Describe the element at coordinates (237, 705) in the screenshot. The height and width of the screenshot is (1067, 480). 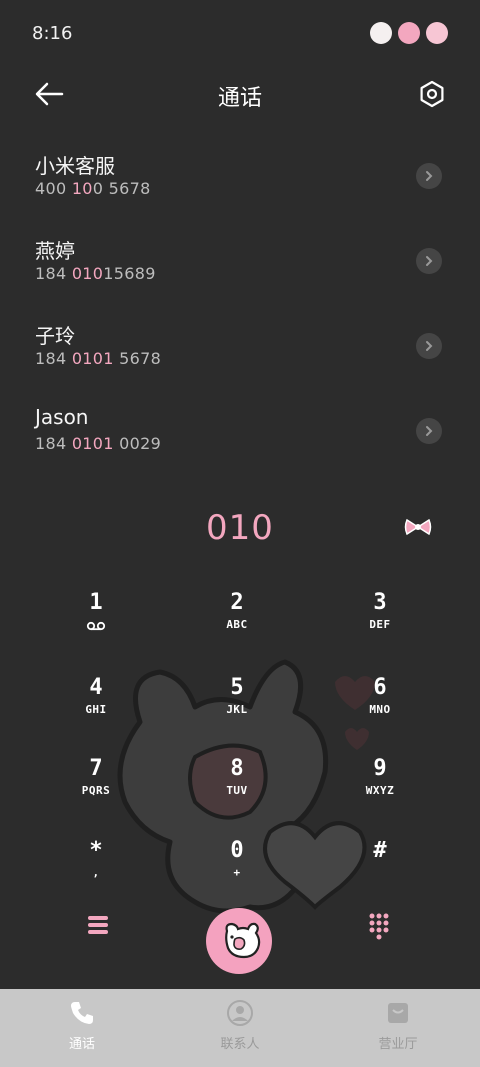
I see `dial-key-5: 5 JKL` at that location.